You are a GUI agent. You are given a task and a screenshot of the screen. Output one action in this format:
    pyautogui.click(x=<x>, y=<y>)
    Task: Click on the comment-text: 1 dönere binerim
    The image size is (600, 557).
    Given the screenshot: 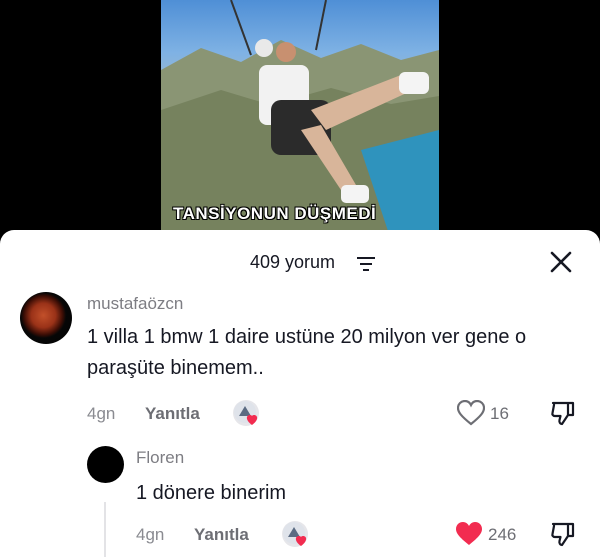 What is the action you would take?
    pyautogui.click(x=211, y=493)
    